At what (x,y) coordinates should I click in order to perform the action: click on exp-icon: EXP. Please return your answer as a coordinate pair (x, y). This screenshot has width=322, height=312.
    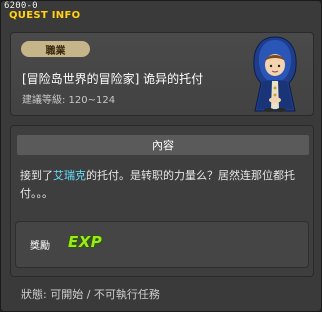
    Looking at the image, I should click on (85, 242).